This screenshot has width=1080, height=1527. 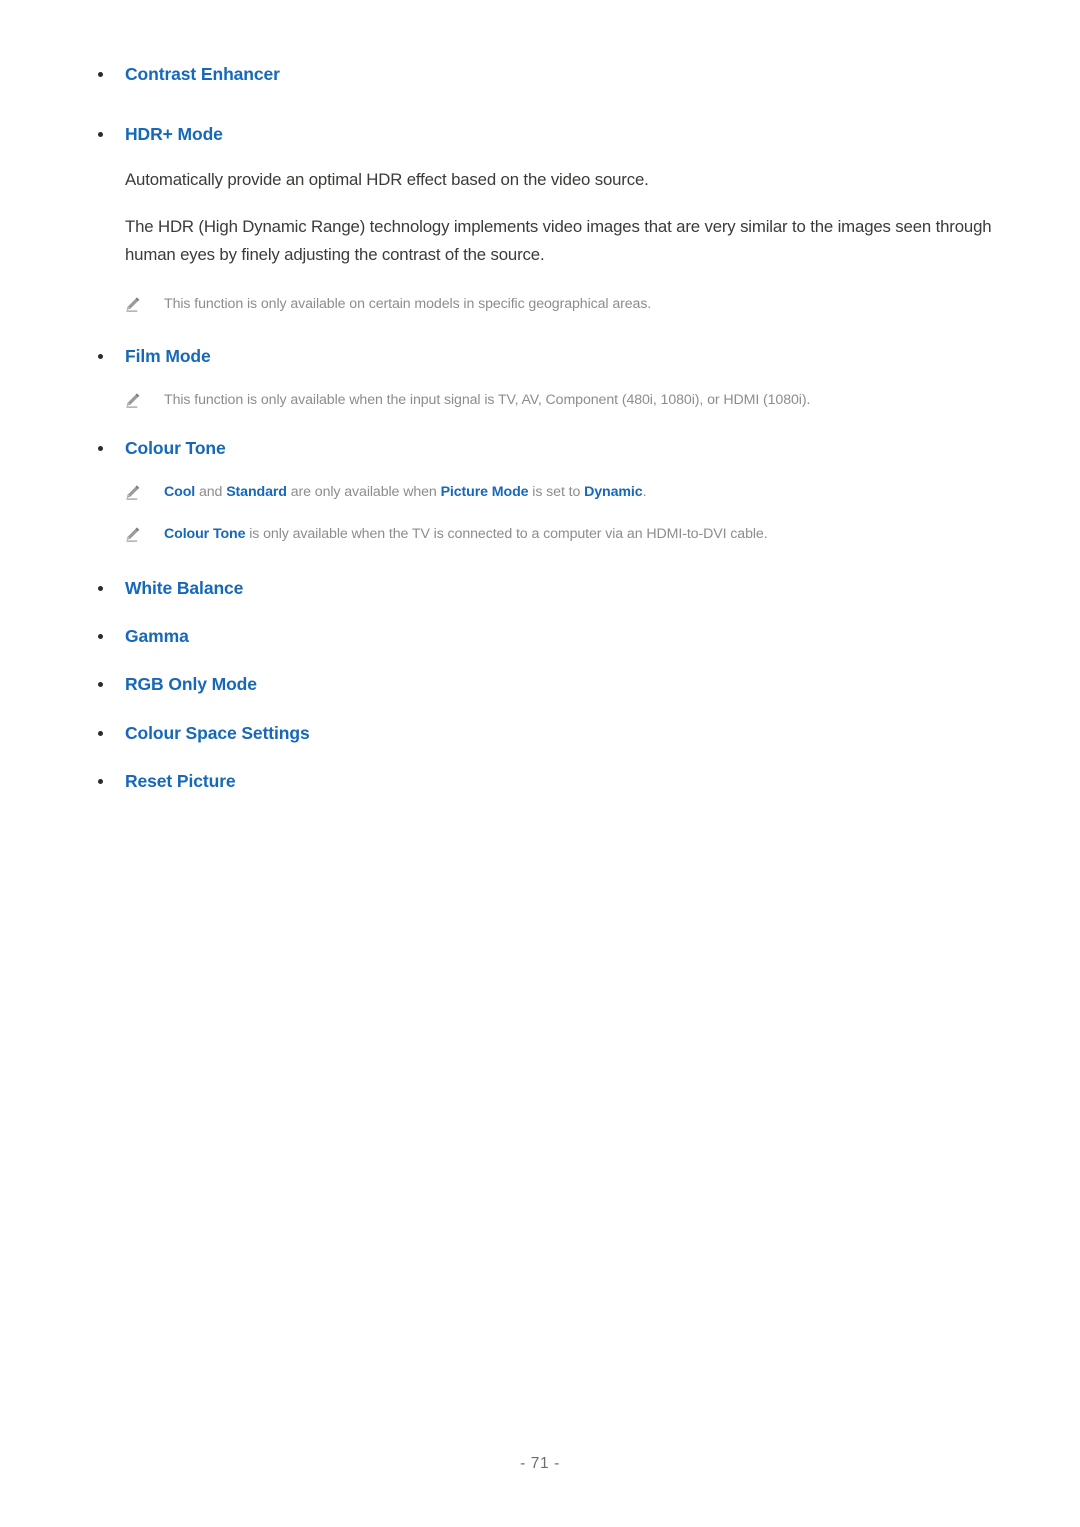 I want to click on inline-keyword-picture-mode: Picture Mode, so click(x=484, y=492).